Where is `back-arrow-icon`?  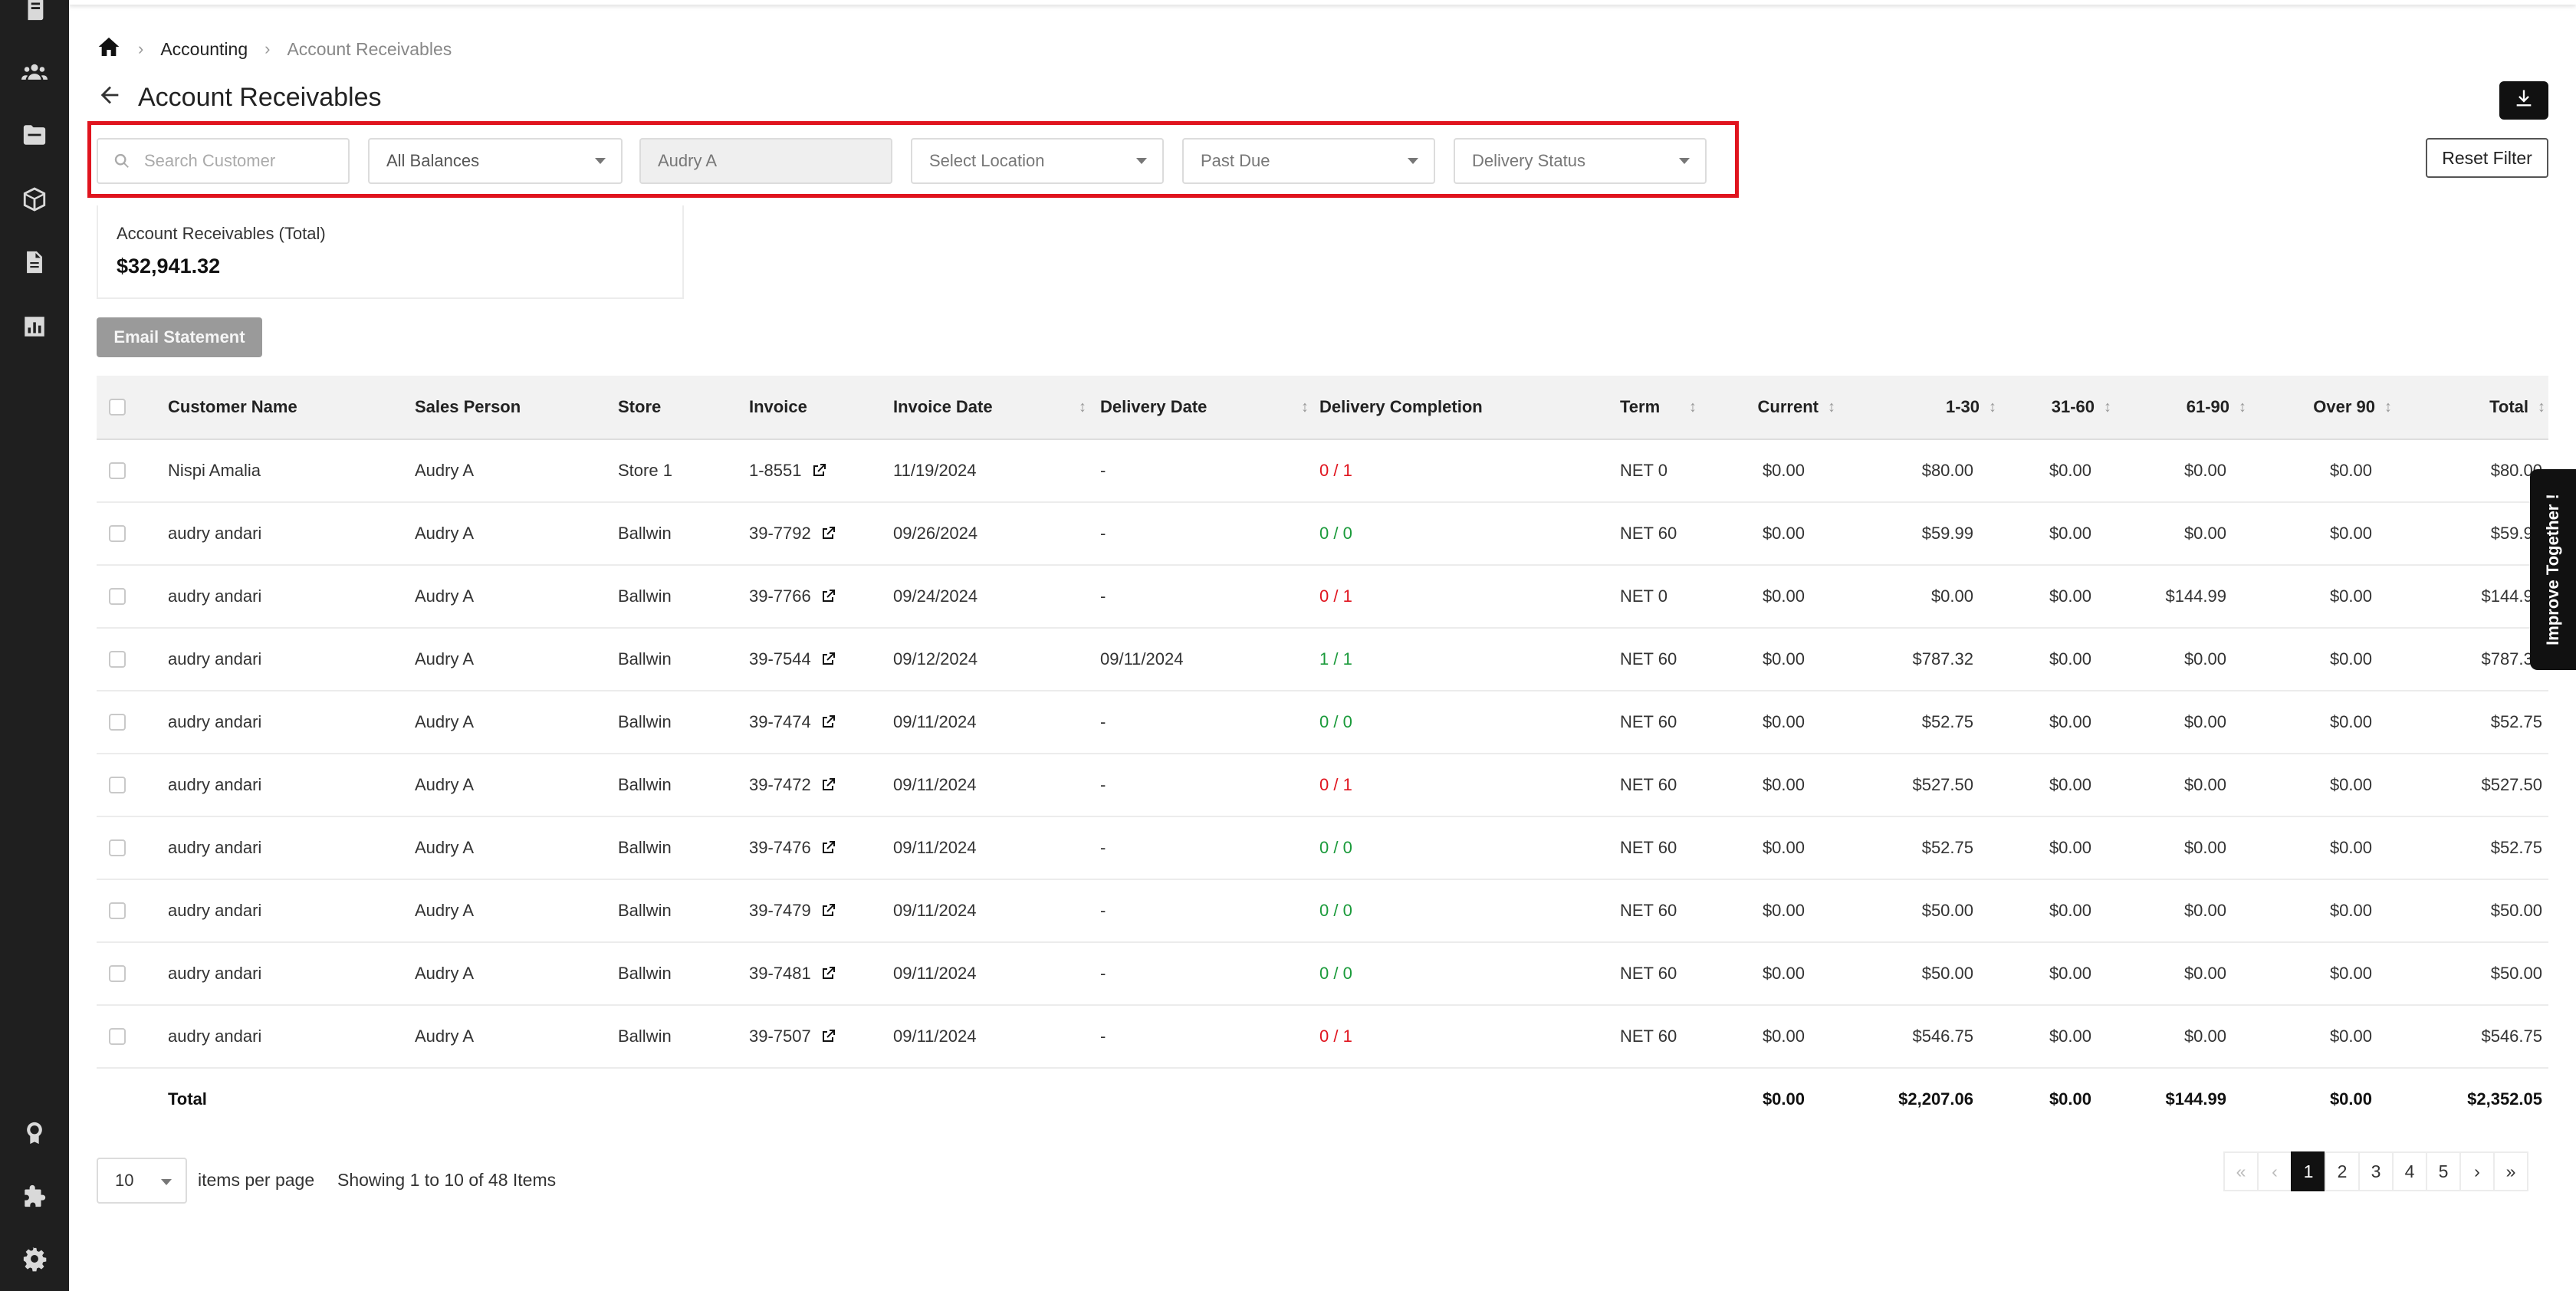 back-arrow-icon is located at coordinates (110, 97).